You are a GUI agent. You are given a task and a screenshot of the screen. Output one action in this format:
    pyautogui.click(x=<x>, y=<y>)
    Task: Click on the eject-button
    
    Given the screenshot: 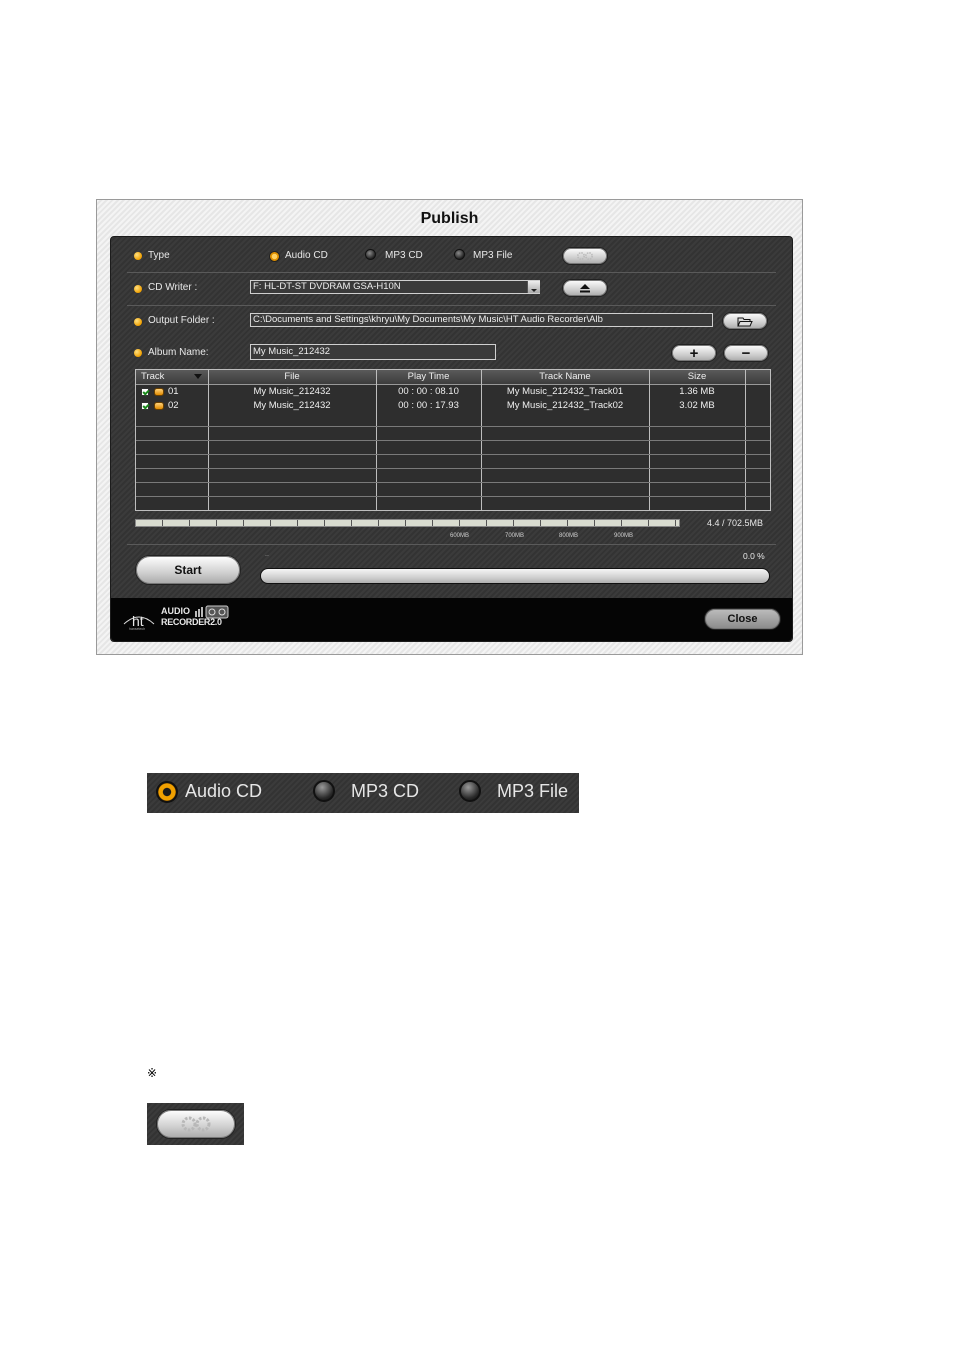 What is the action you would take?
    pyautogui.click(x=585, y=288)
    